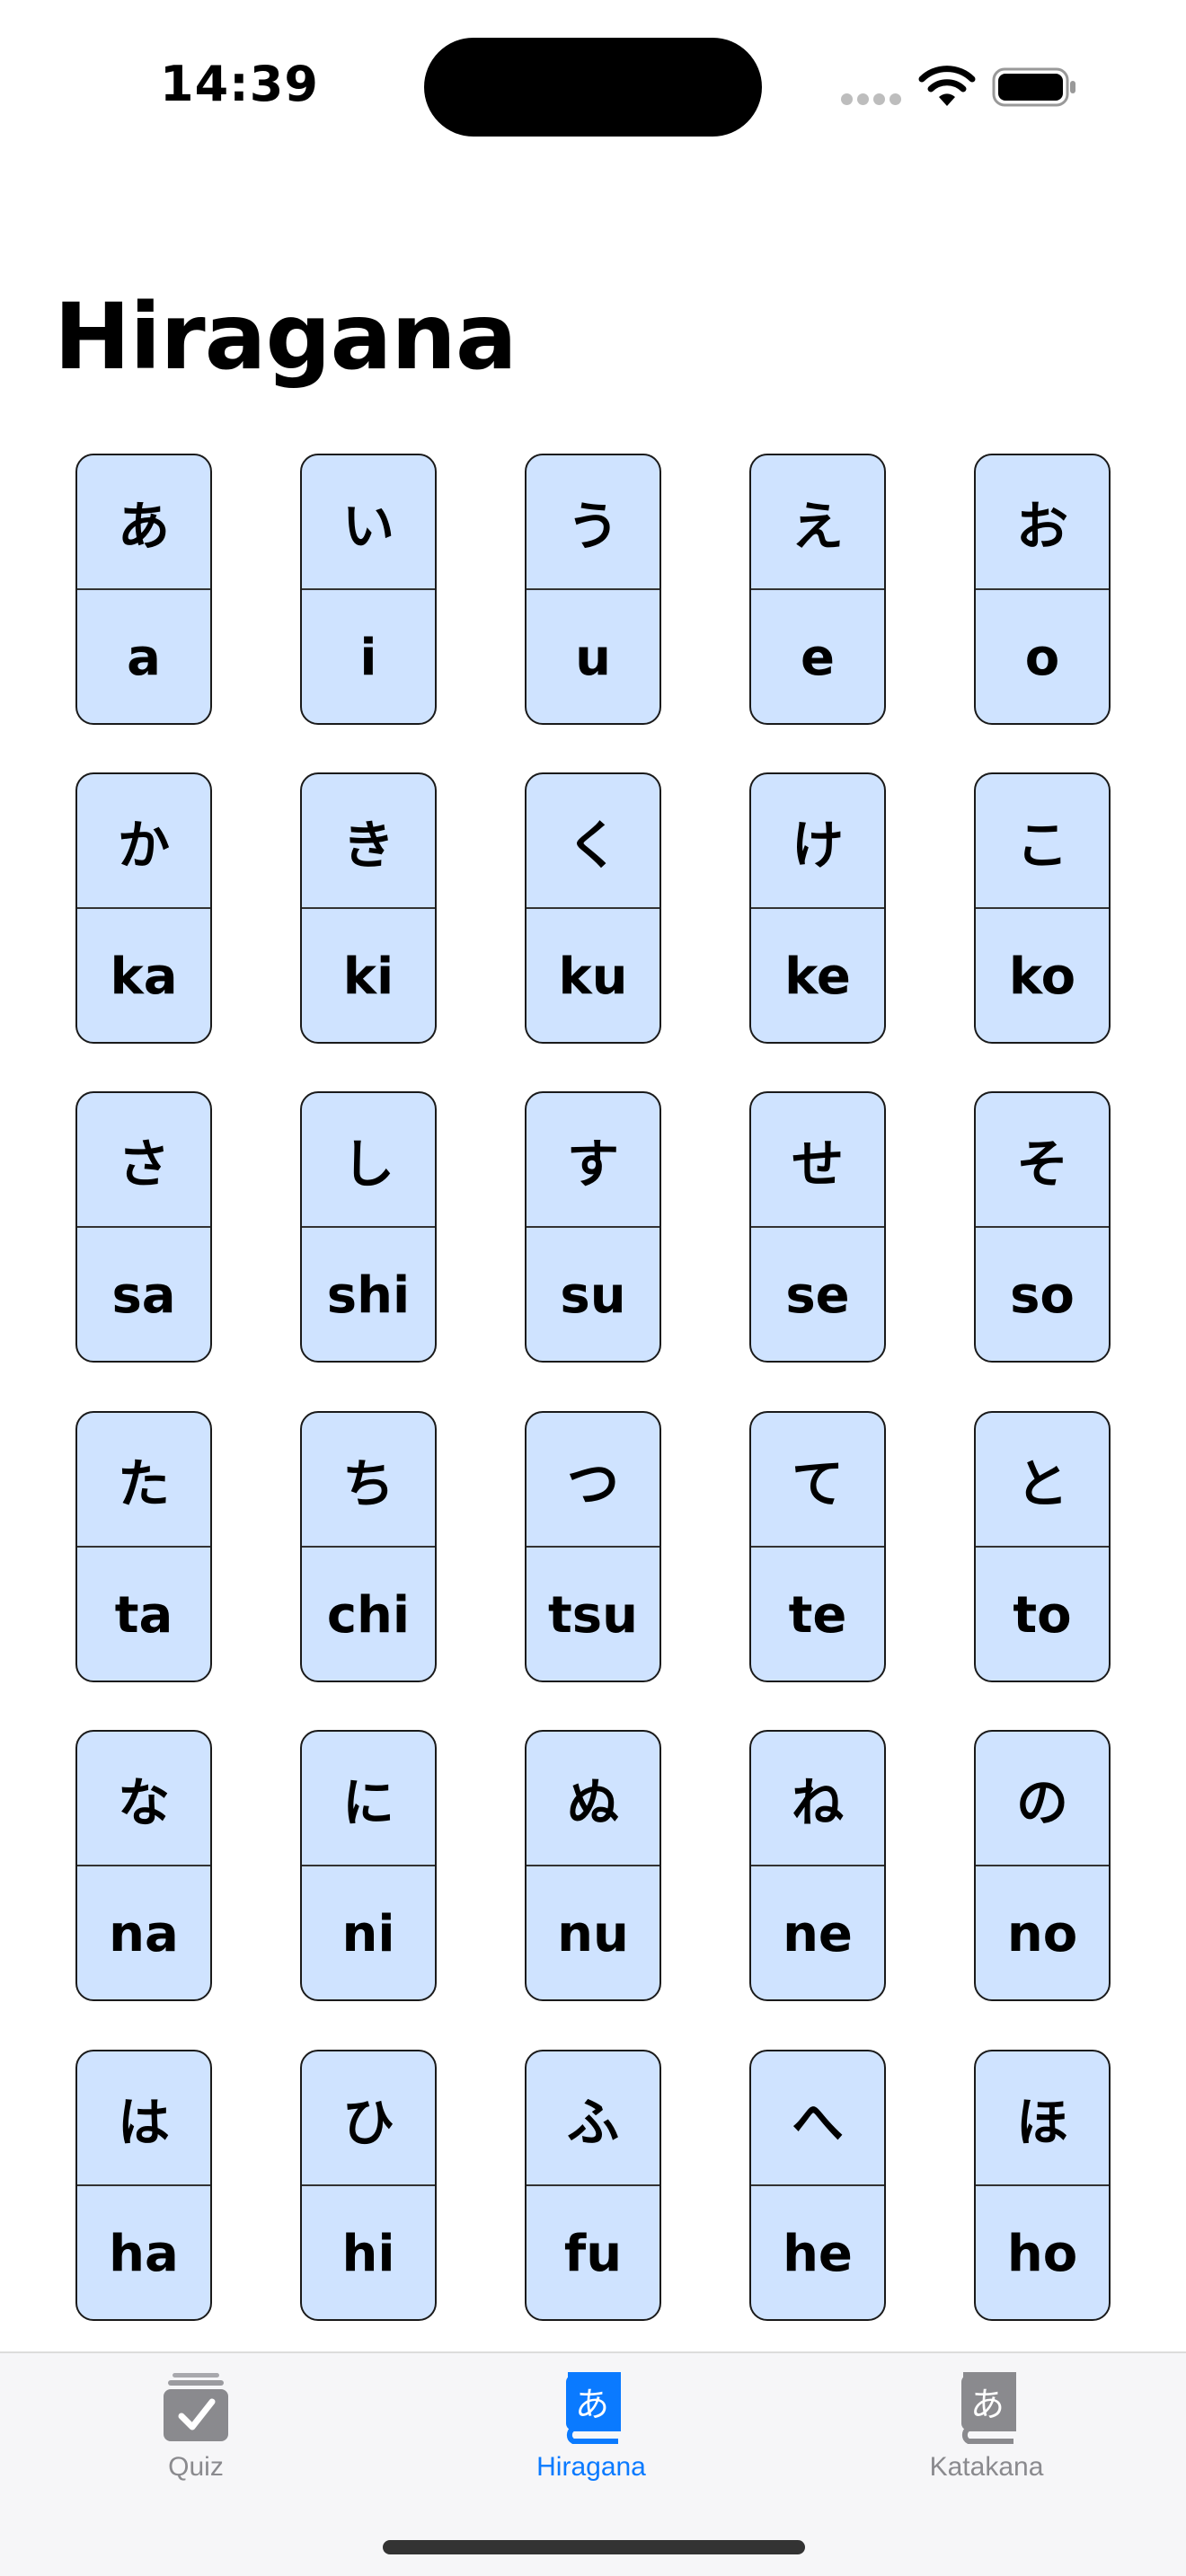 The image size is (1186, 2576). Describe the element at coordinates (1042, 1933) in the screenshot. I see `kana-romaji: no` at that location.